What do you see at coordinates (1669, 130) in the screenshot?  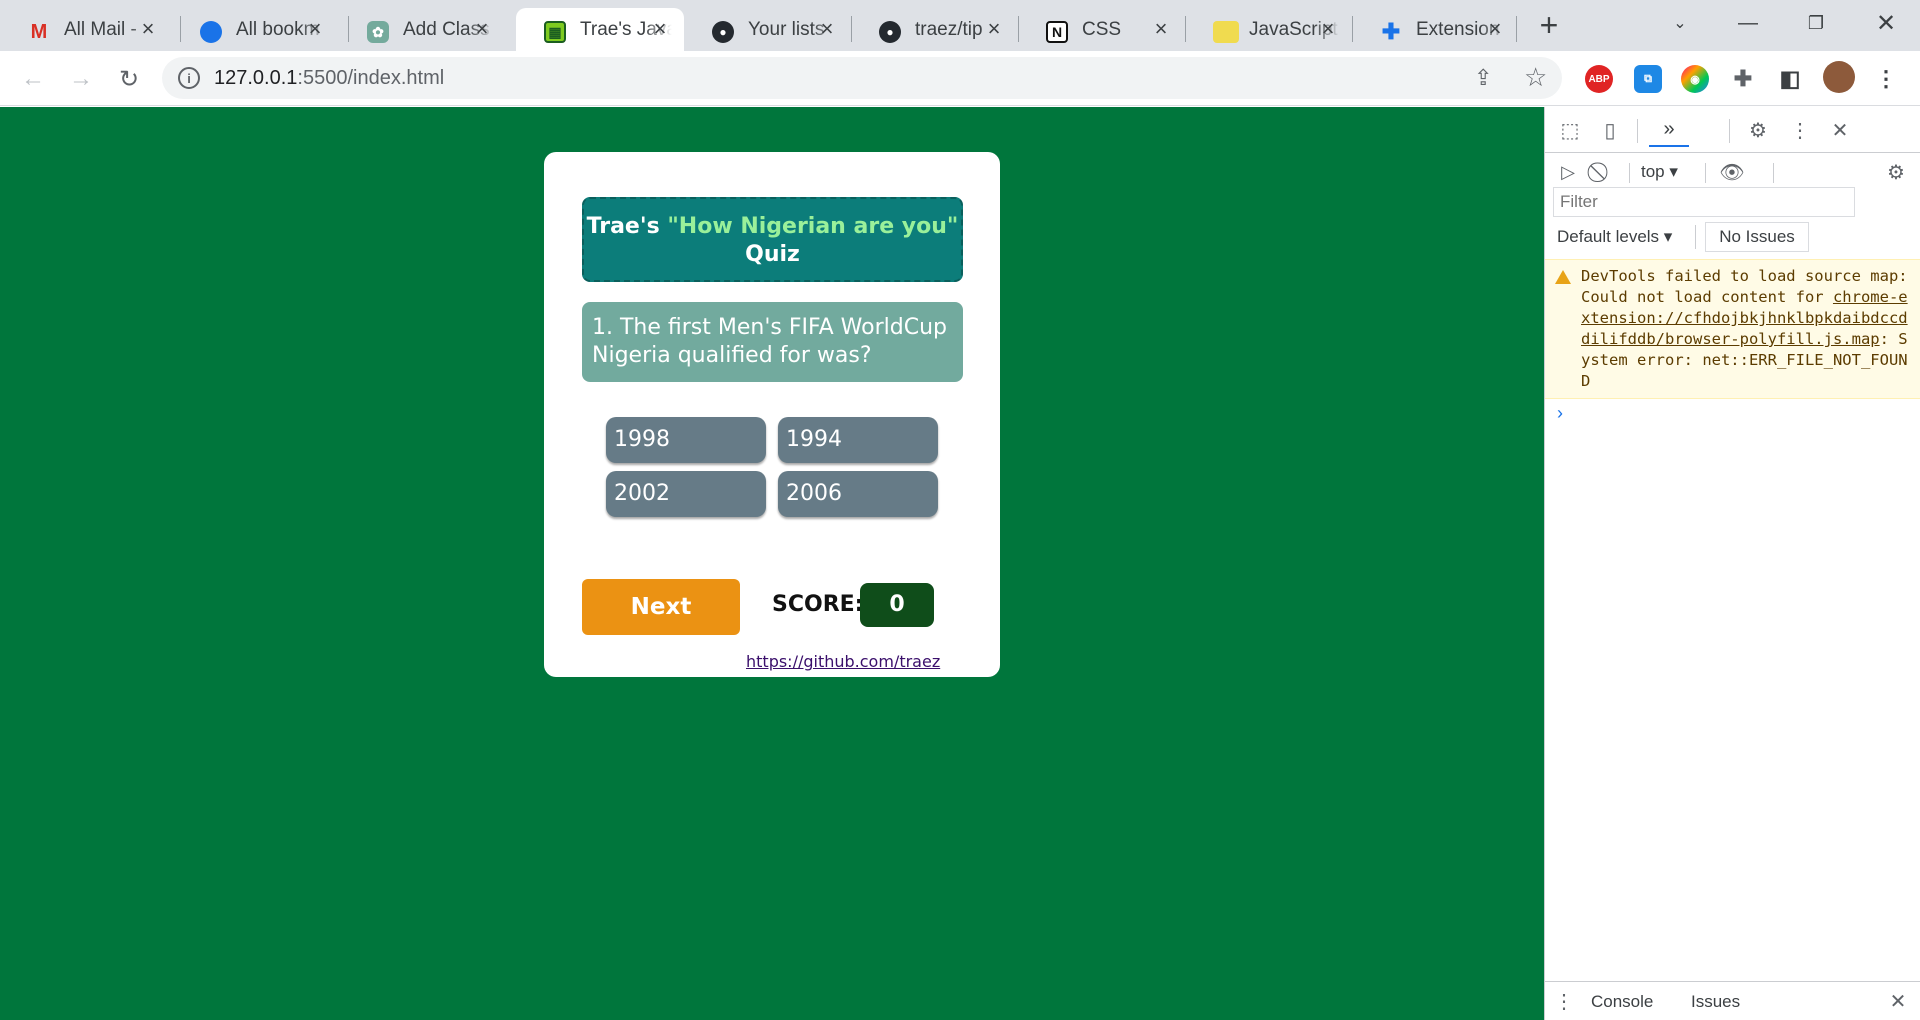 I see `more-tabs-icon: »` at bounding box center [1669, 130].